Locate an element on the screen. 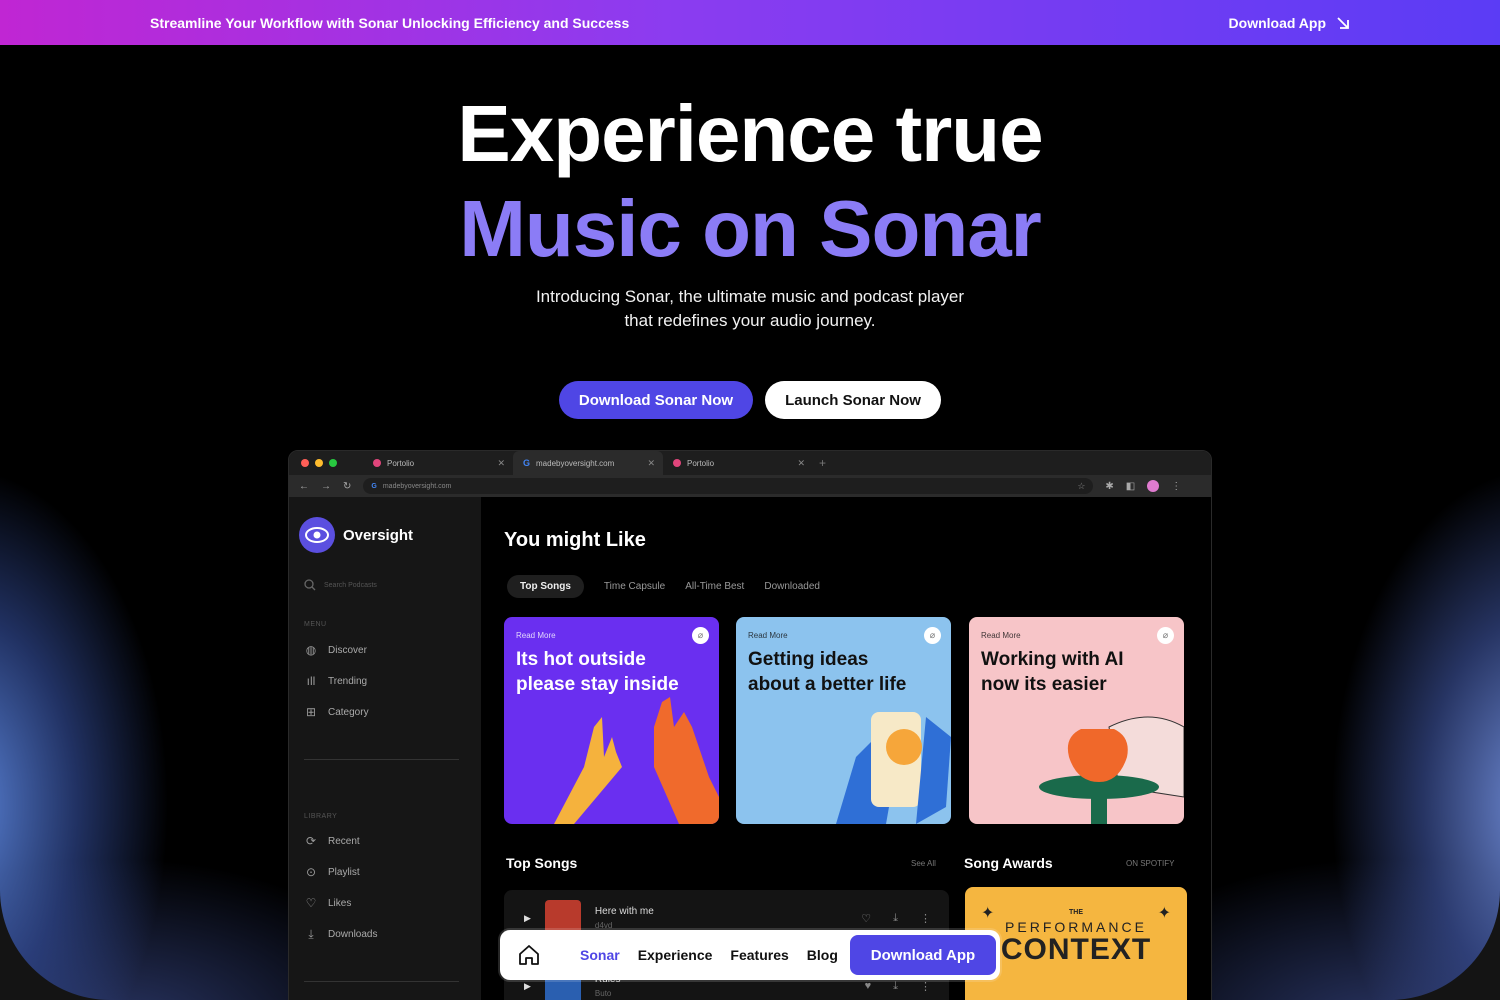  browser-tab-active: Gmadebyoversight.com ✕ is located at coordinates (588, 463).